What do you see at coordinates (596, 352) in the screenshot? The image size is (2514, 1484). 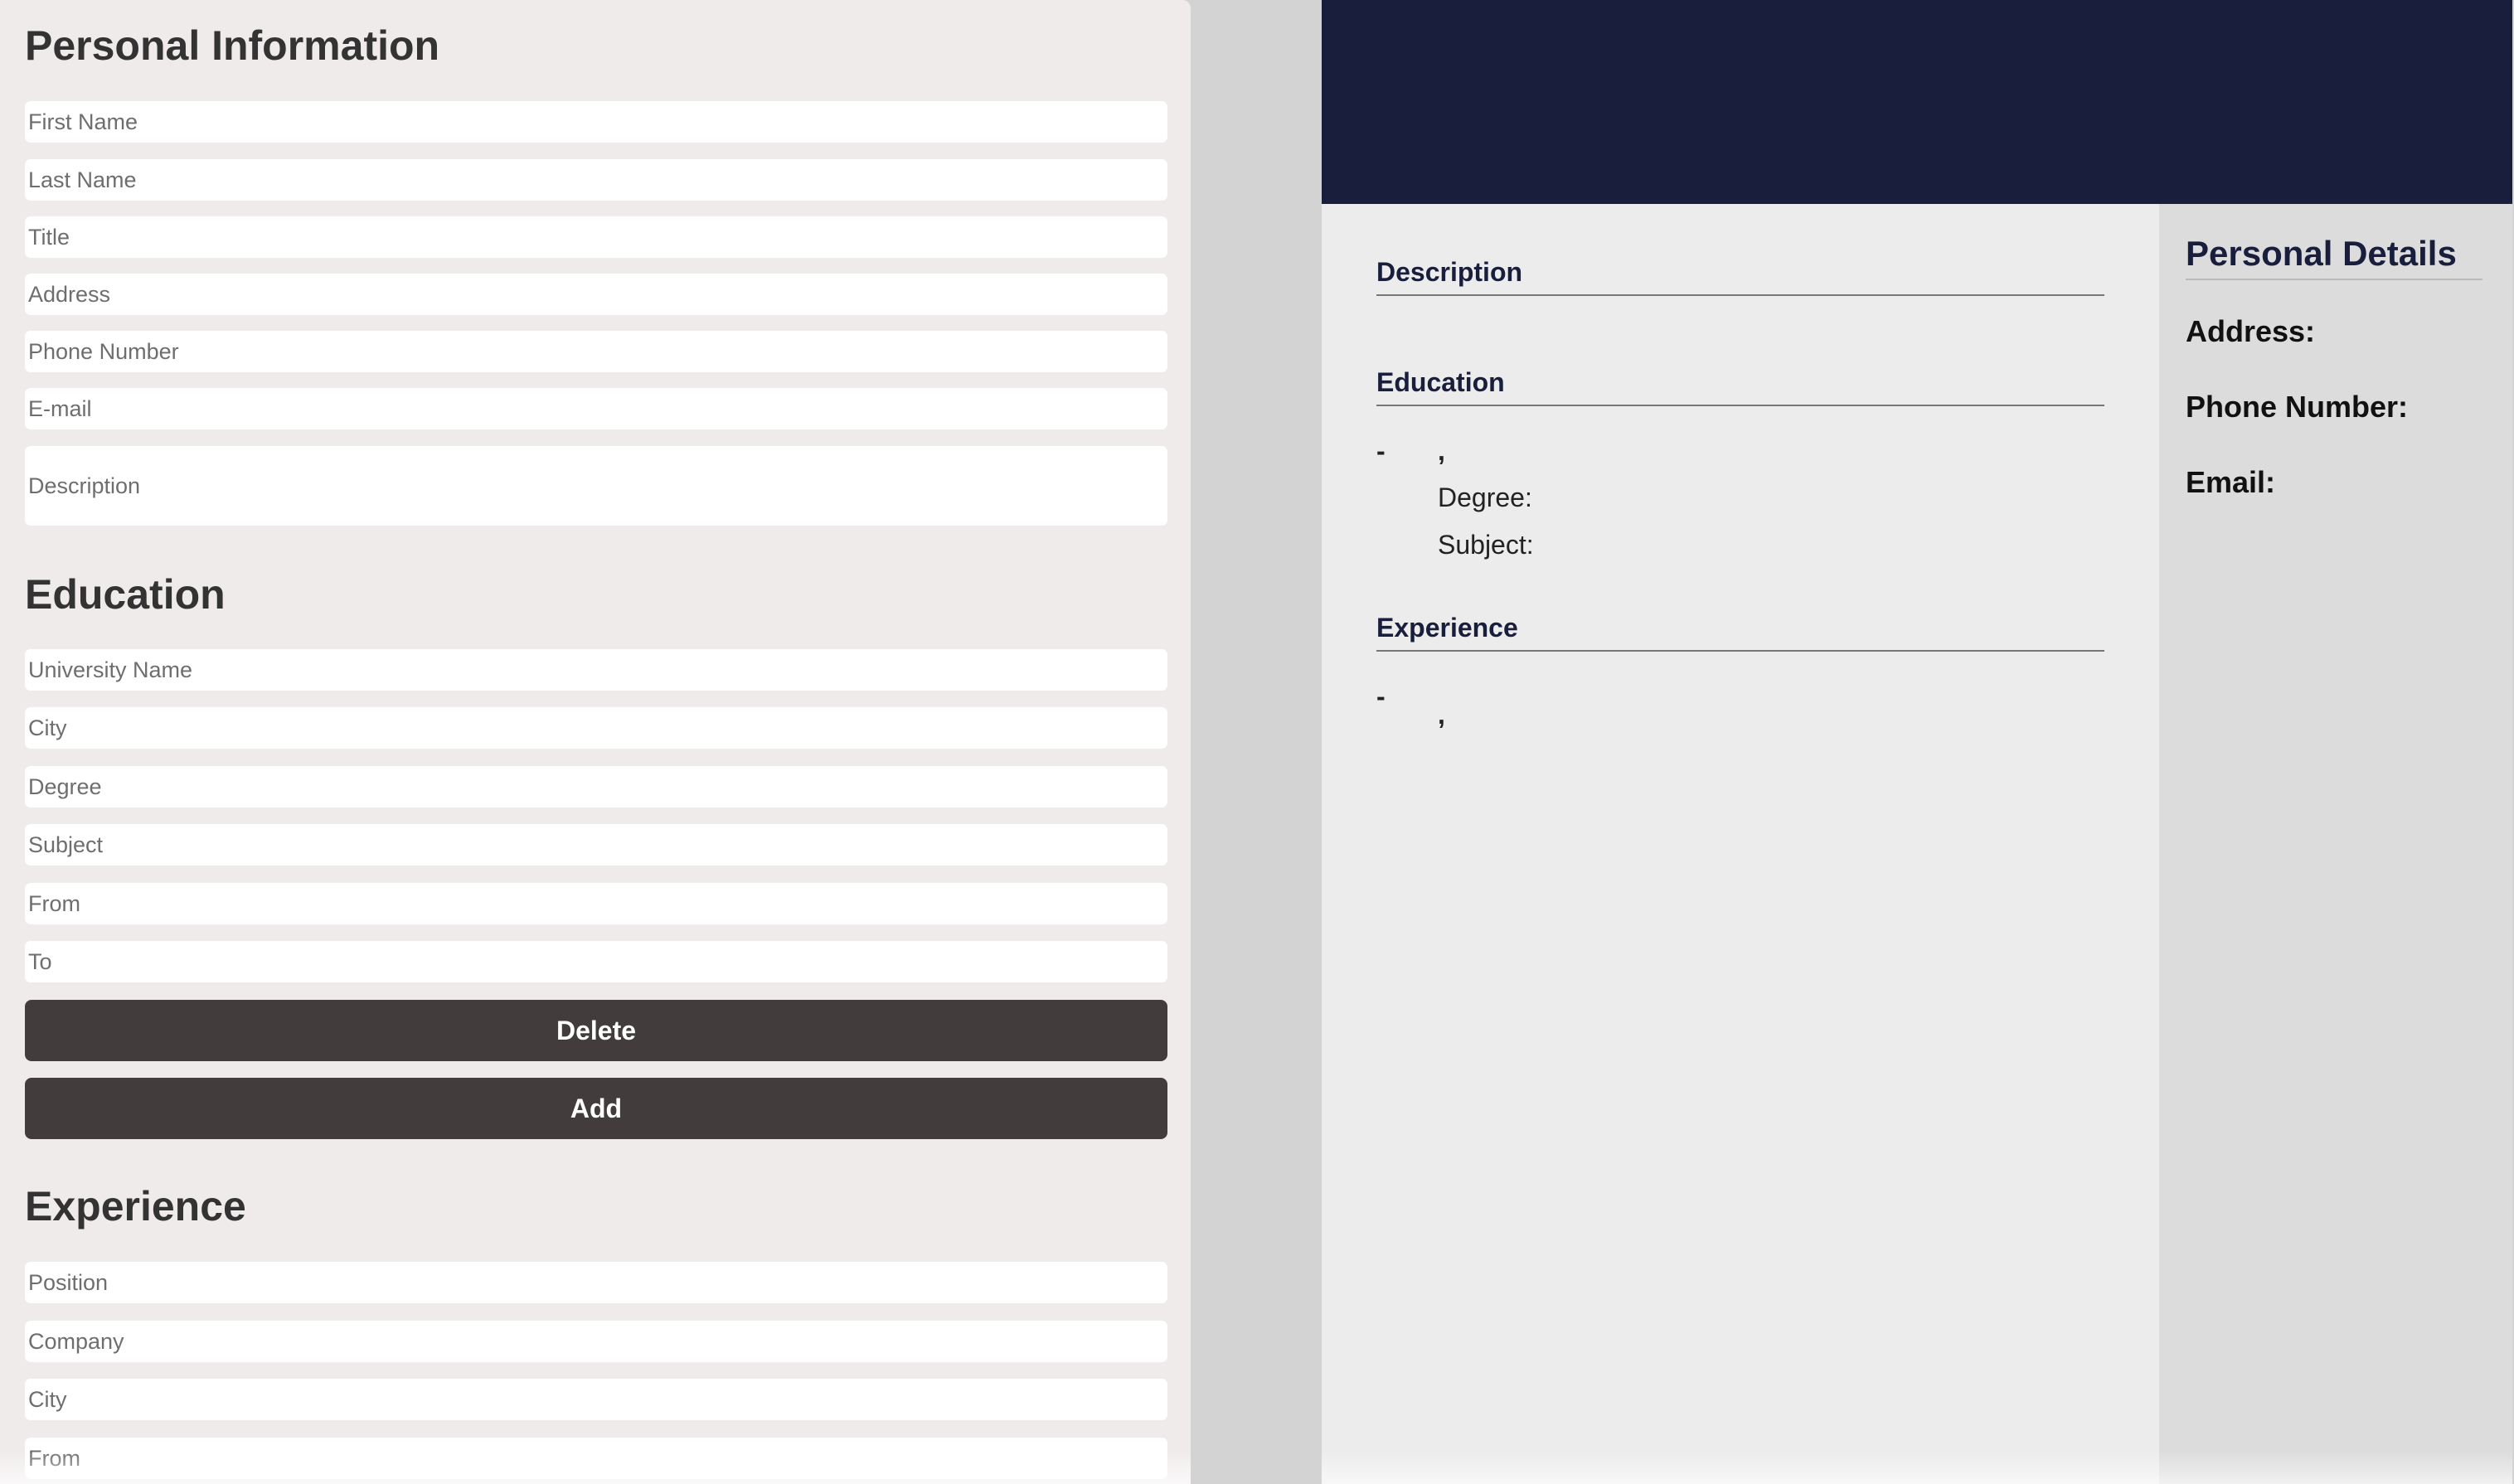 I see `phone-number-input` at bounding box center [596, 352].